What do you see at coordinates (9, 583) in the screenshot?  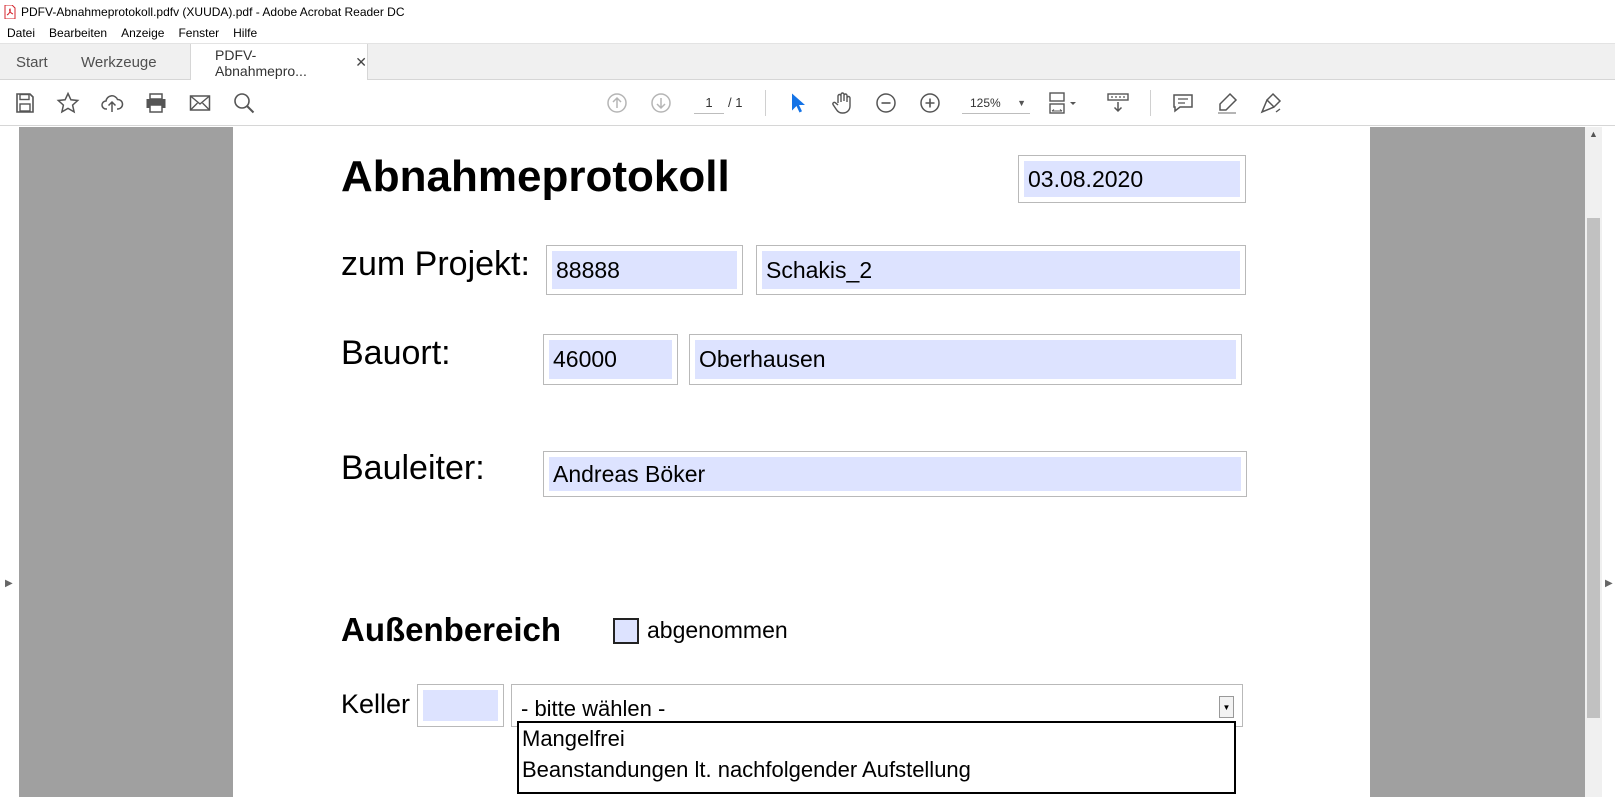 I see `expand-left-pane-icon: ▶` at bounding box center [9, 583].